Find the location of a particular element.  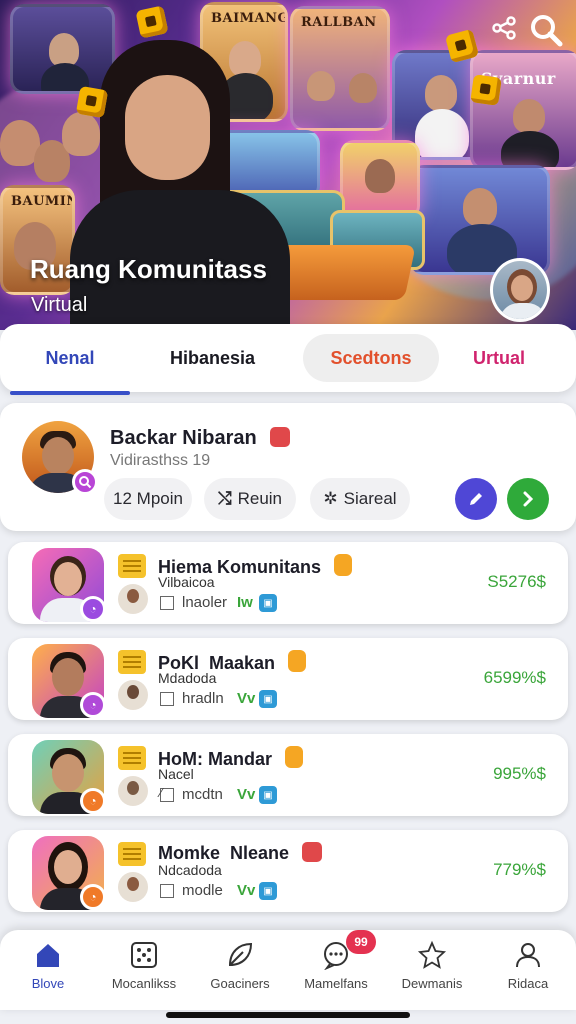

list-value: 779%$ is located at coordinates (519, 869).